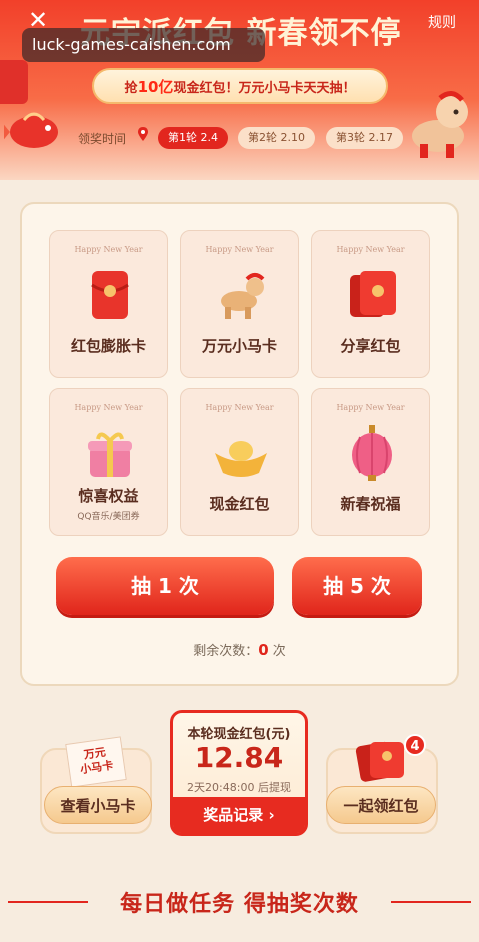 The width and height of the screenshot is (479, 942). I want to click on horse-icon, so click(243, 296).